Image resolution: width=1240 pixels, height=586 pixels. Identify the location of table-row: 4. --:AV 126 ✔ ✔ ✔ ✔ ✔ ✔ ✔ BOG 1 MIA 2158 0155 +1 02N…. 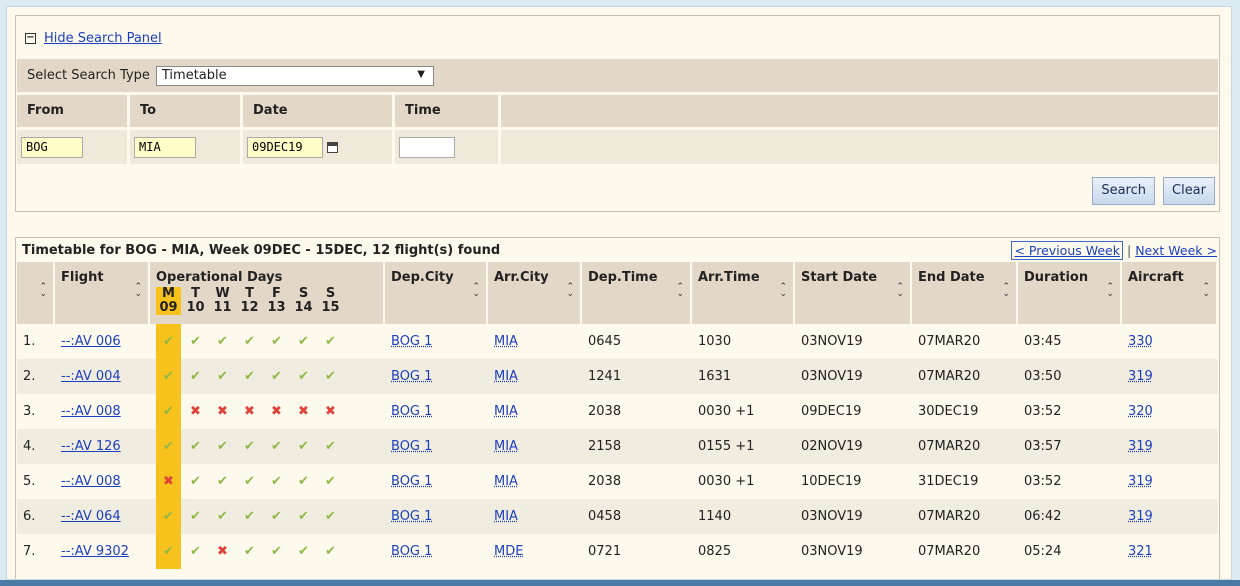
(617, 446).